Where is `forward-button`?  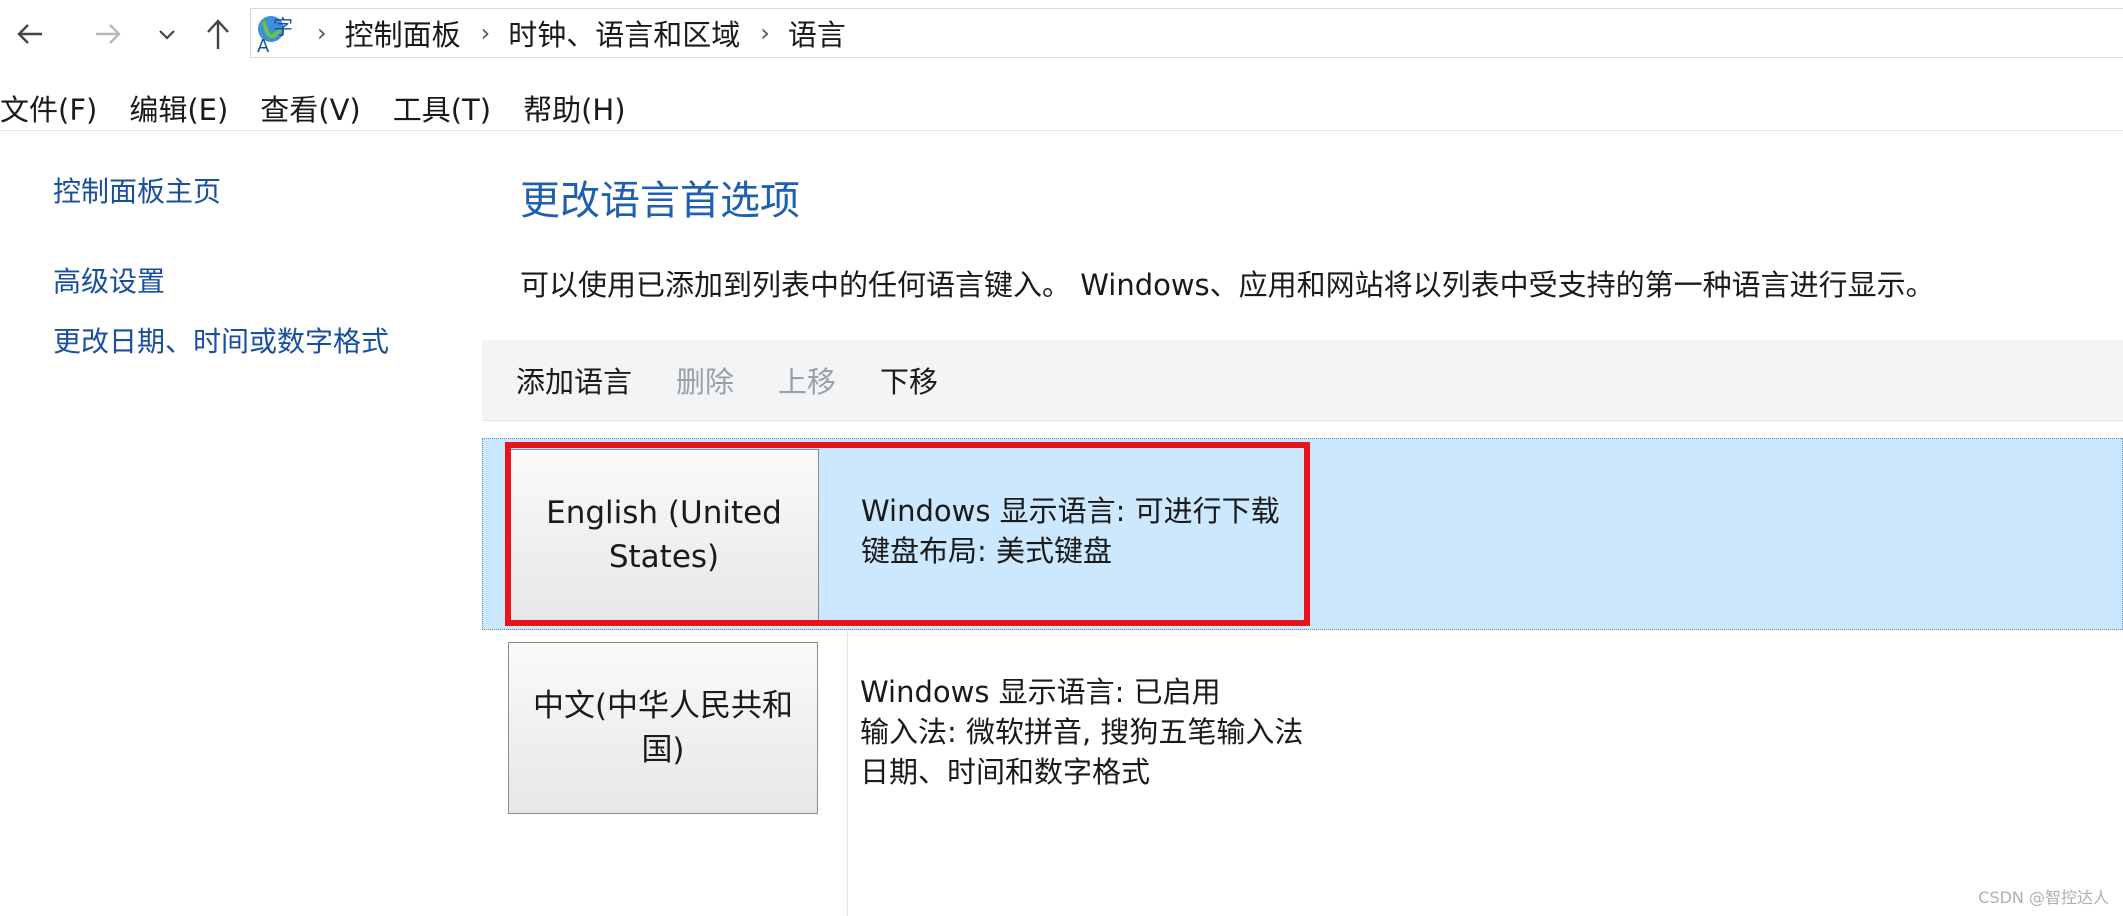
forward-button is located at coordinates (108, 34).